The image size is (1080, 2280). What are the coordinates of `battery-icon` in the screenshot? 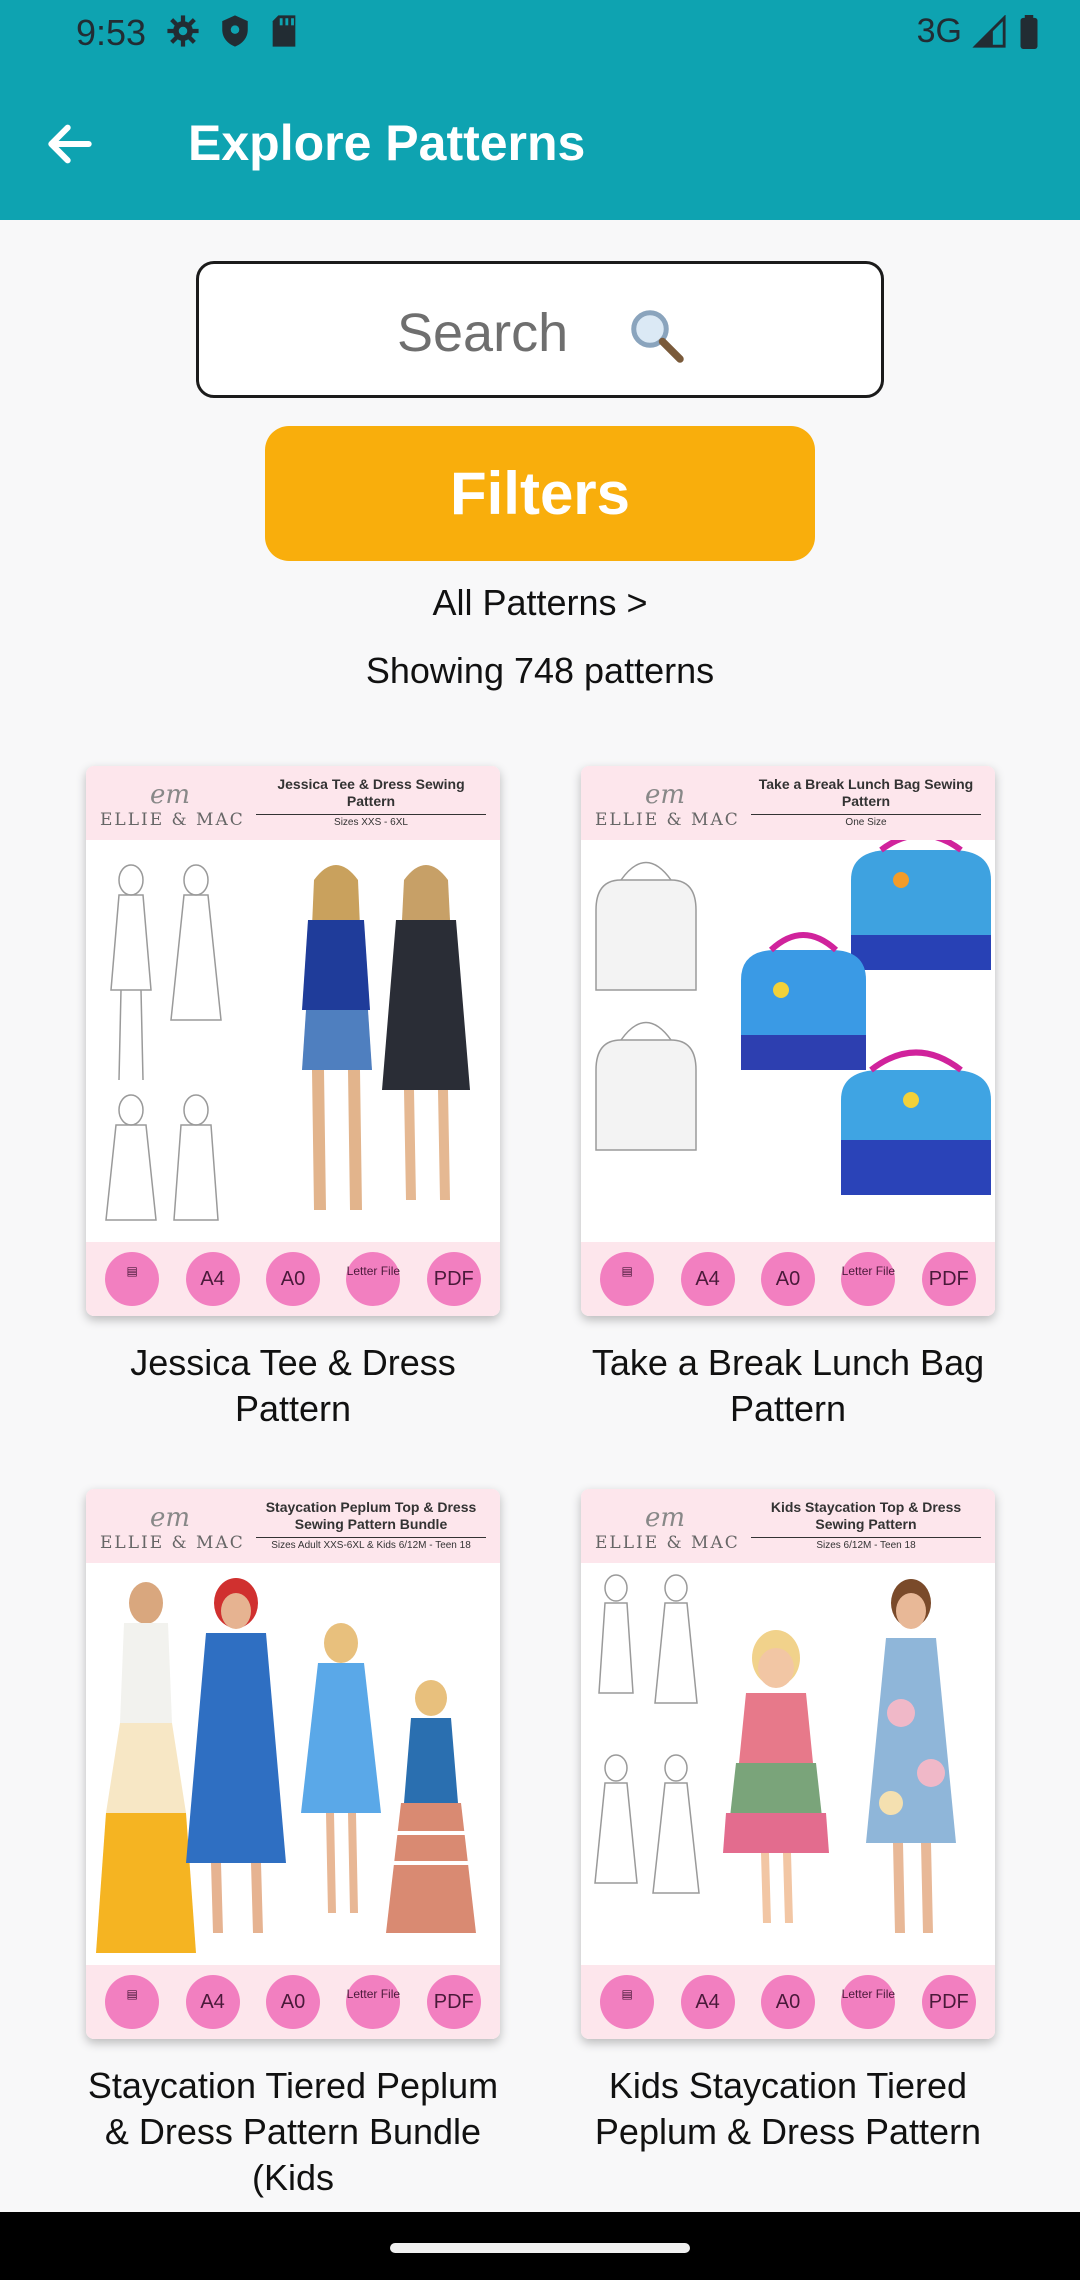 It's located at (1029, 31).